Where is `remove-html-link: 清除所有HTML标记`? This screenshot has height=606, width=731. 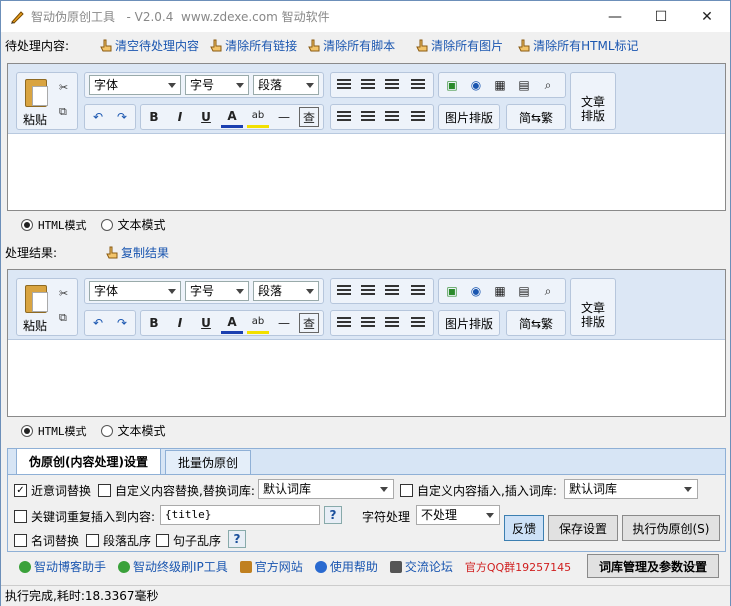 remove-html-link: 清除所有HTML标记 is located at coordinates (578, 45).